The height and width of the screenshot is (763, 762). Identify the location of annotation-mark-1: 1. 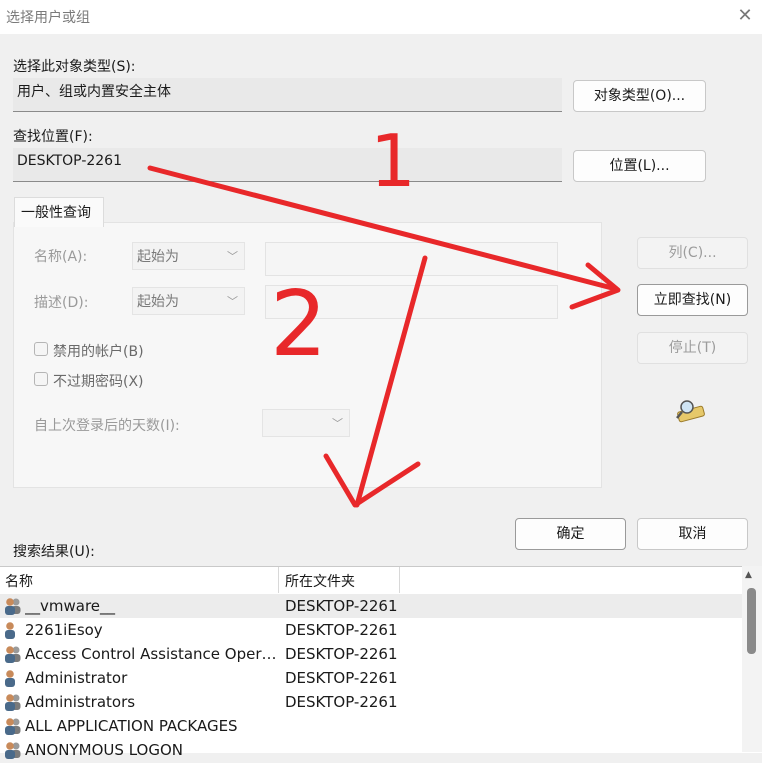
(393, 161).